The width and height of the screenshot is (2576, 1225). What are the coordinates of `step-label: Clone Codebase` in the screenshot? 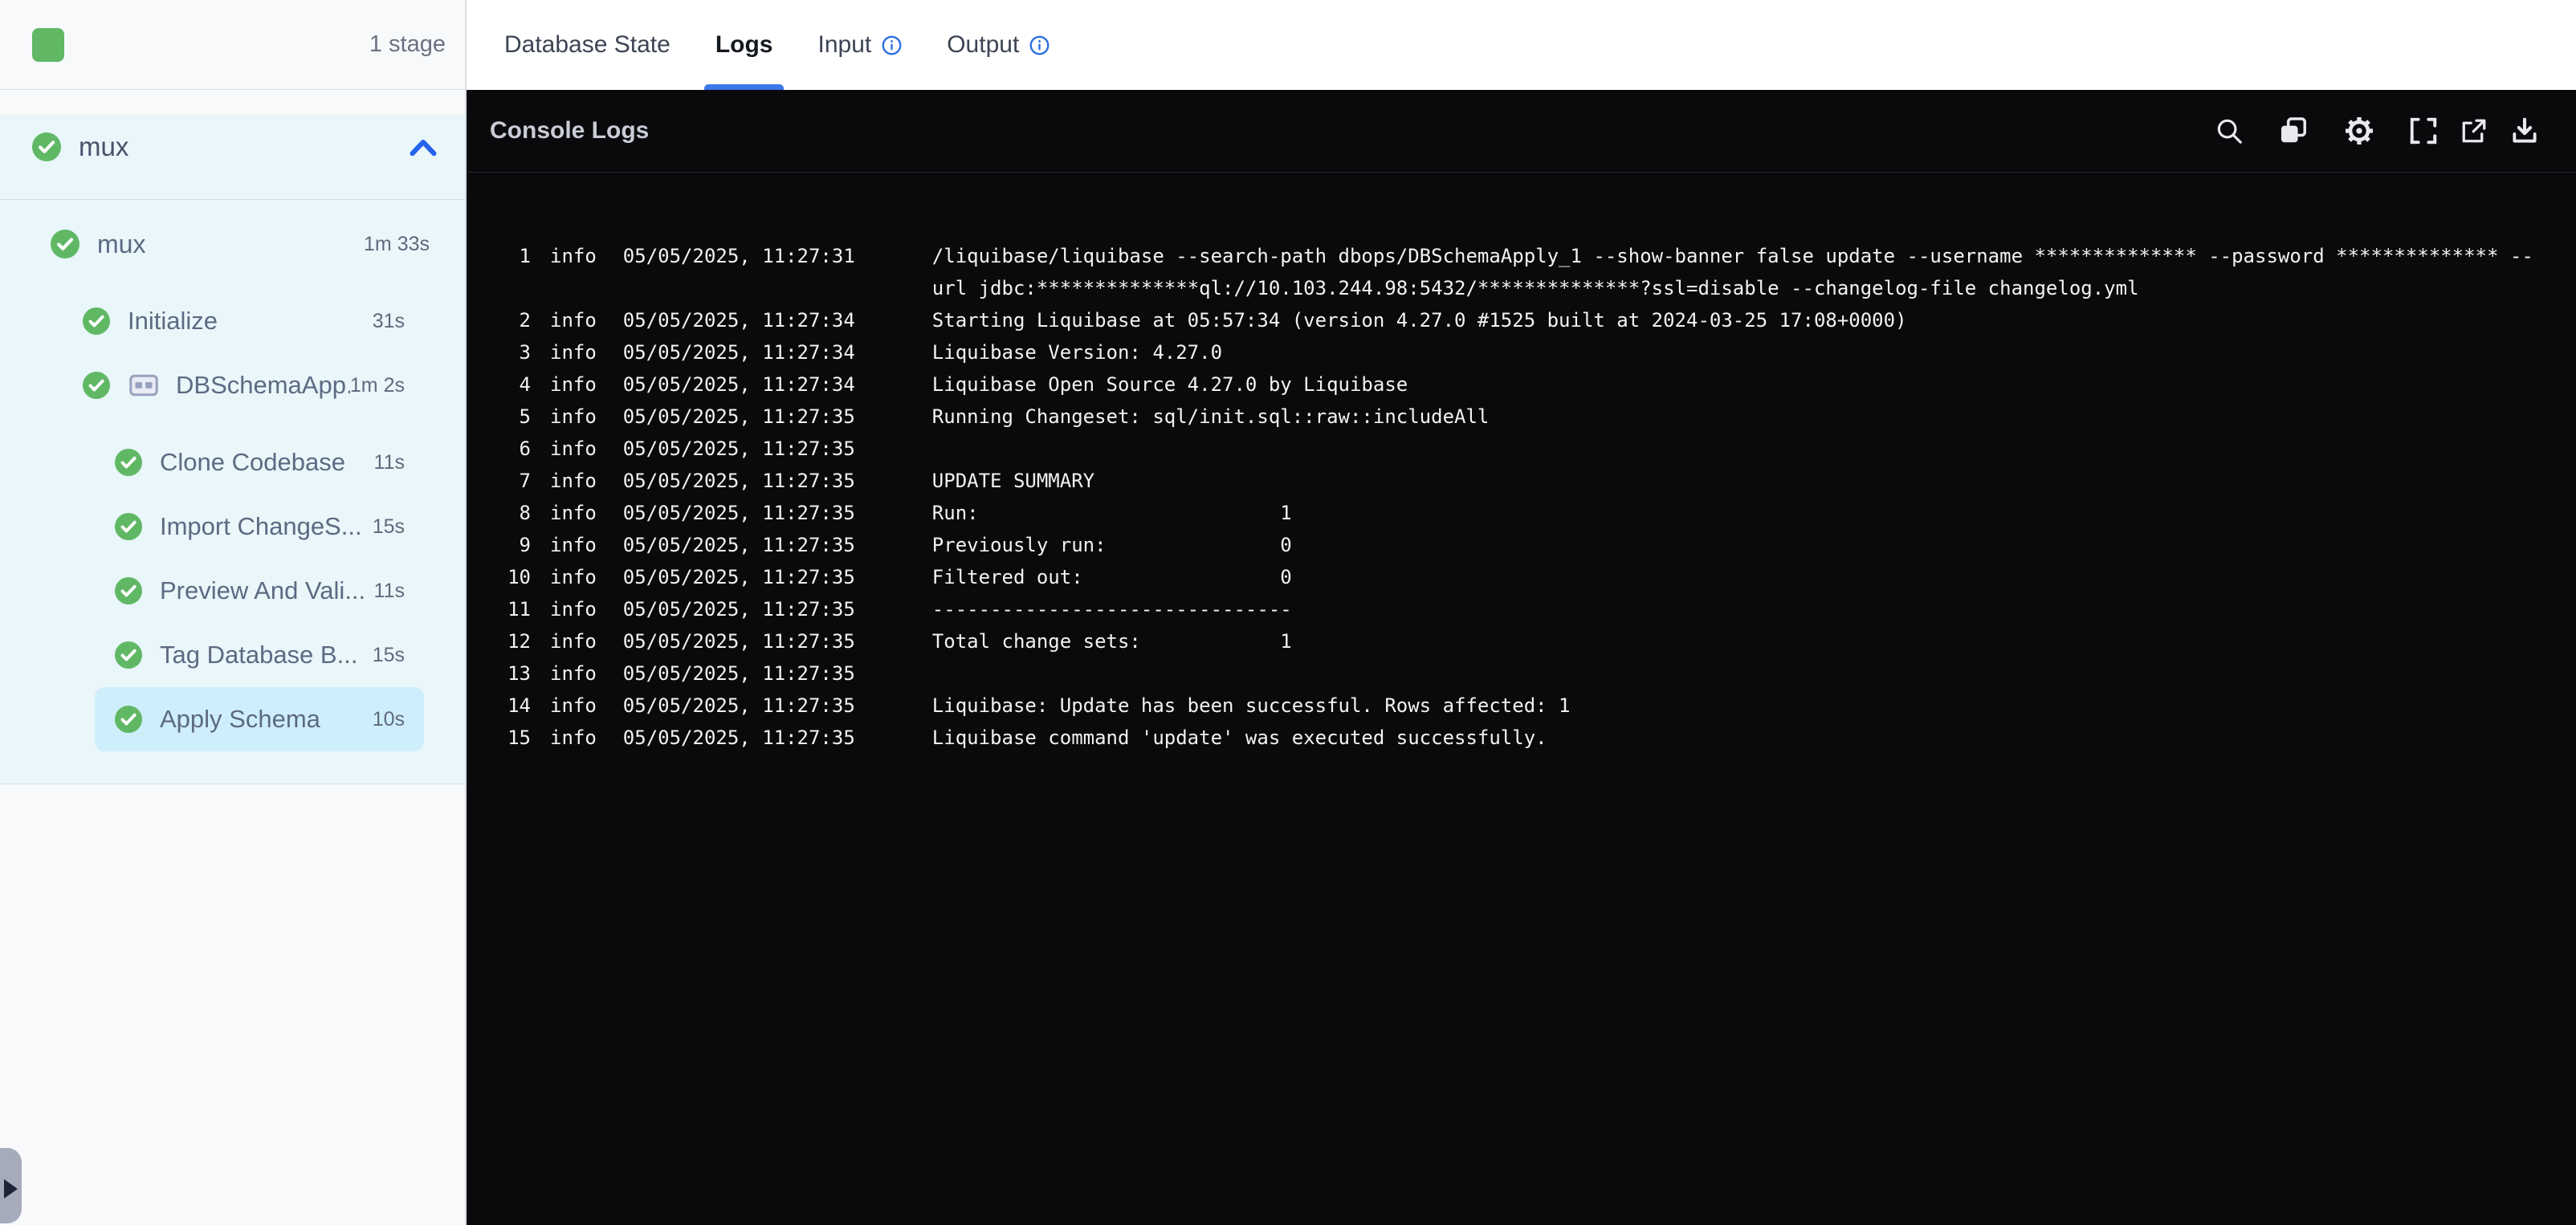 It's located at (252, 462).